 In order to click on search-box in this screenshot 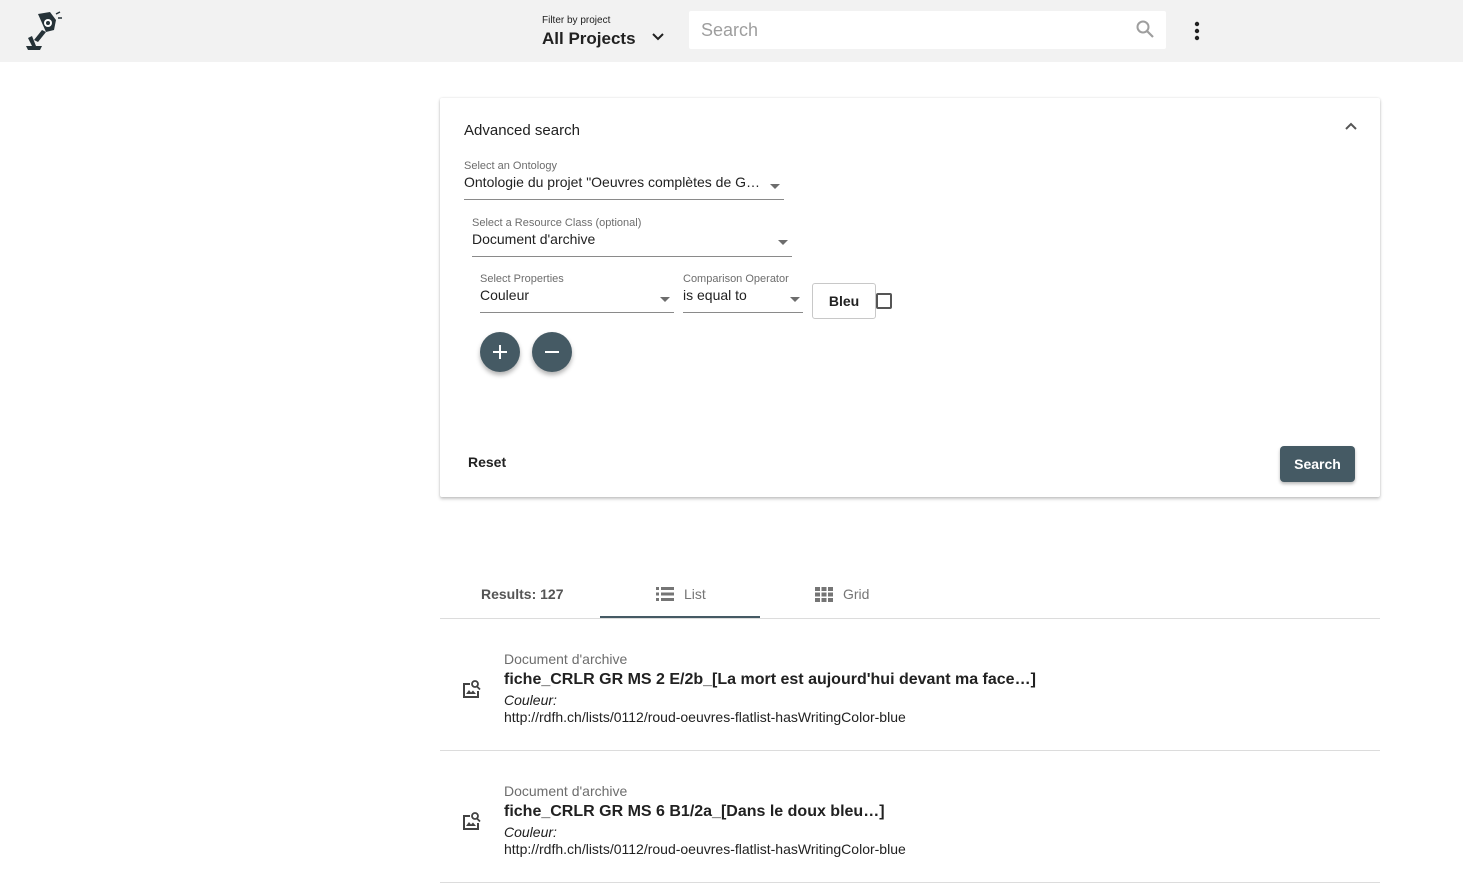, I will do `click(927, 30)`.